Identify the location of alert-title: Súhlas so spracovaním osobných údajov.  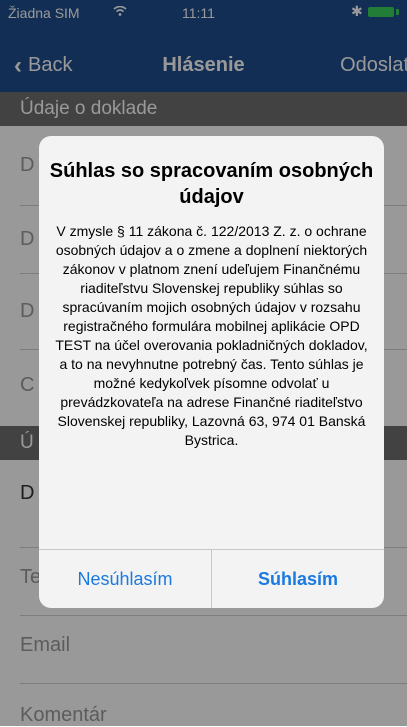
(211, 184).